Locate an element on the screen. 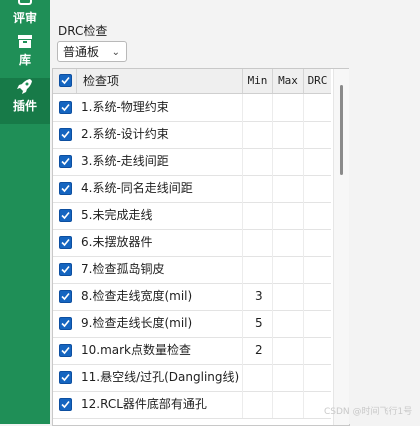 The image size is (420, 426). preset-select-value: 普通板 is located at coordinates (81, 52).